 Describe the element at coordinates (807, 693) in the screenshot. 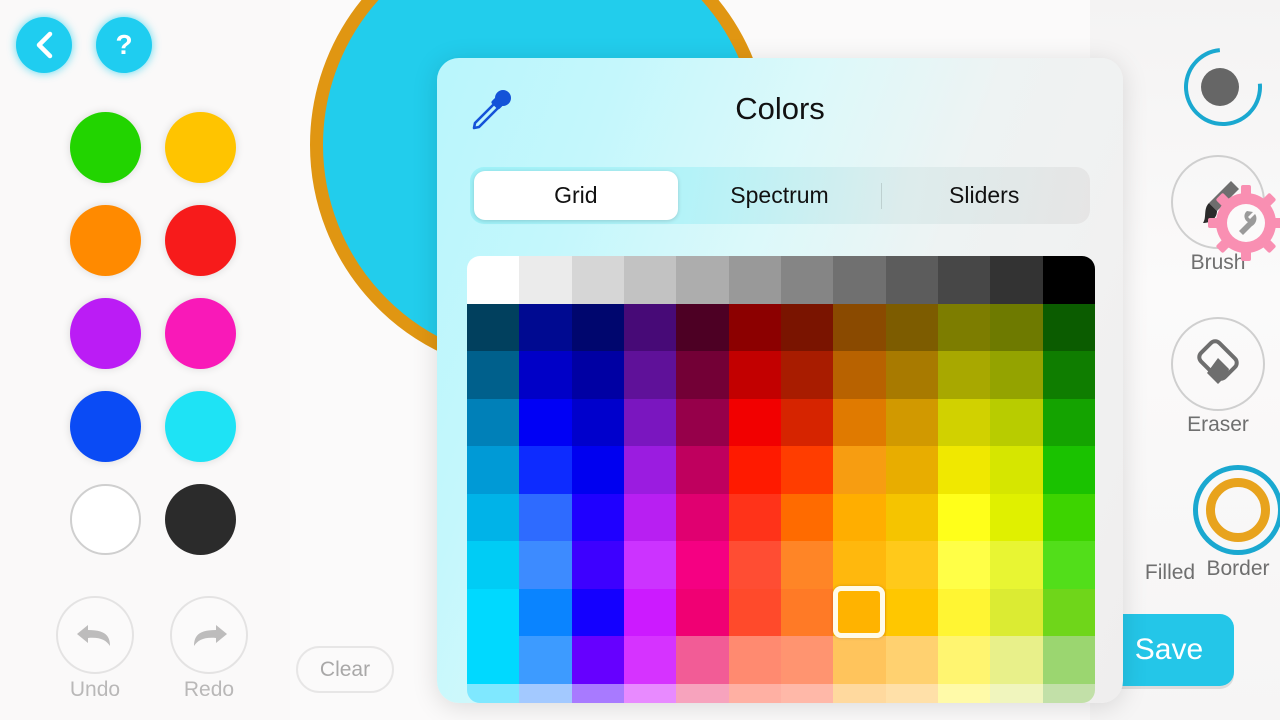

I see `color-cell-r9-c6` at that location.